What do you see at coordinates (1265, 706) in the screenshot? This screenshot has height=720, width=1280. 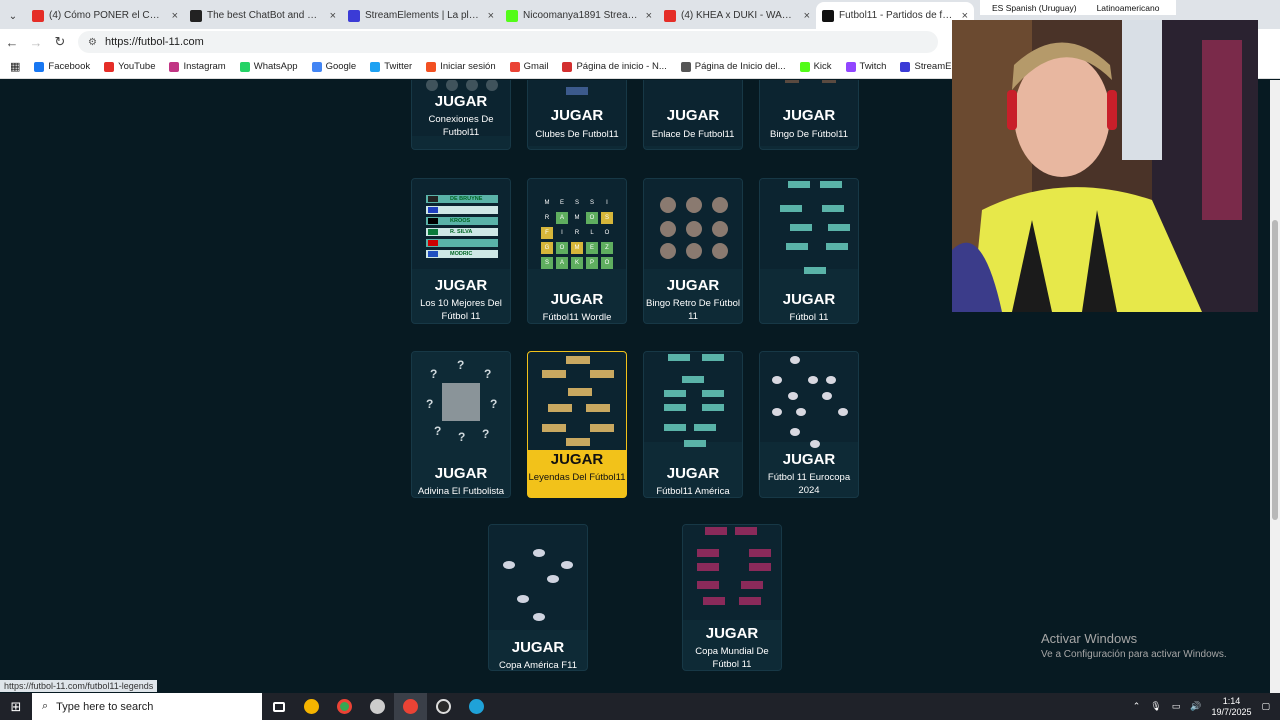 I see `notifications-icon: ▢` at bounding box center [1265, 706].